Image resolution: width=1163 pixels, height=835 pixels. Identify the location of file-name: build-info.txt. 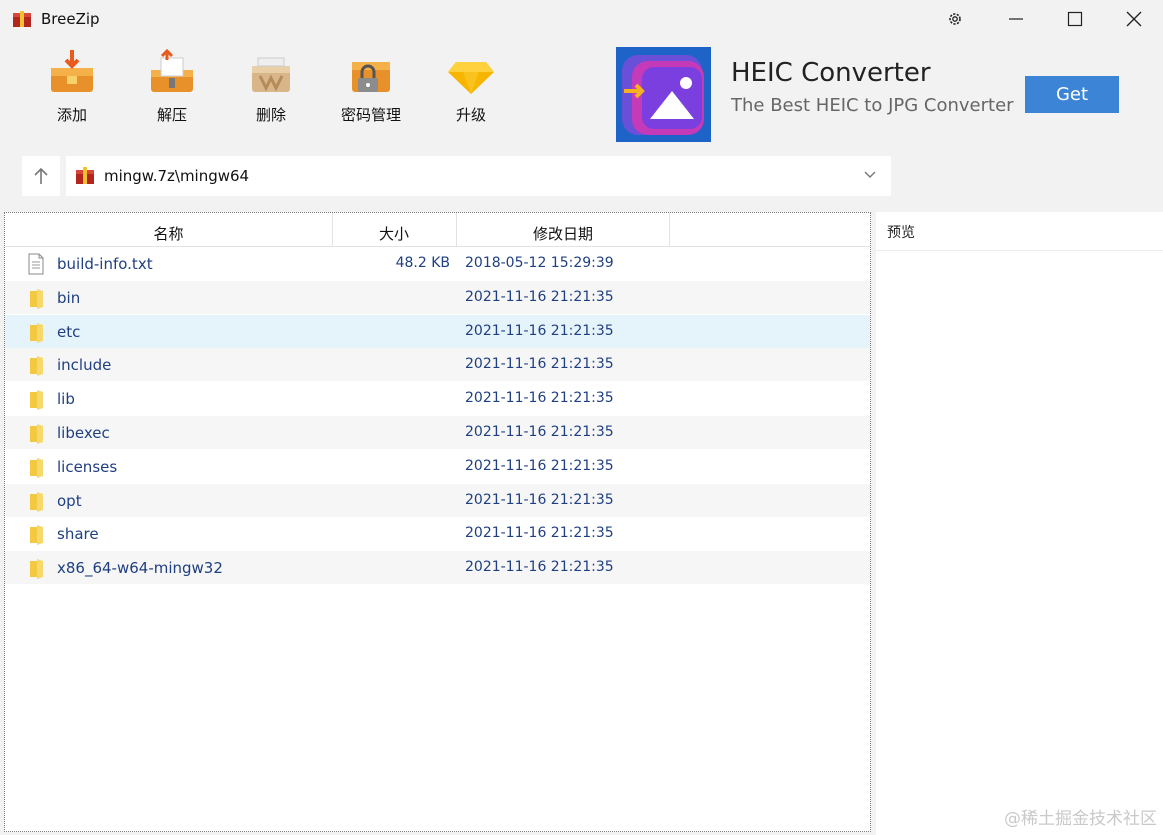
(105, 264).